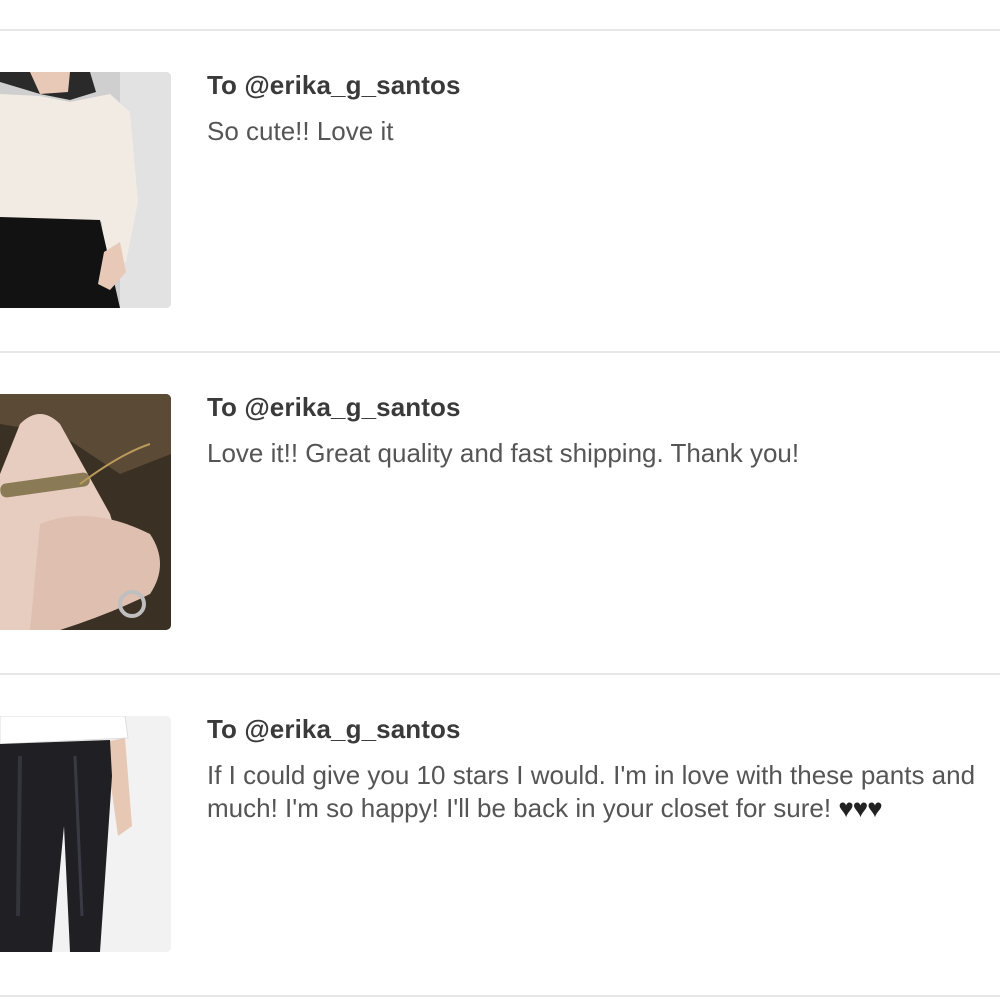  I want to click on pants-photo-graphic, so click(85, 834).